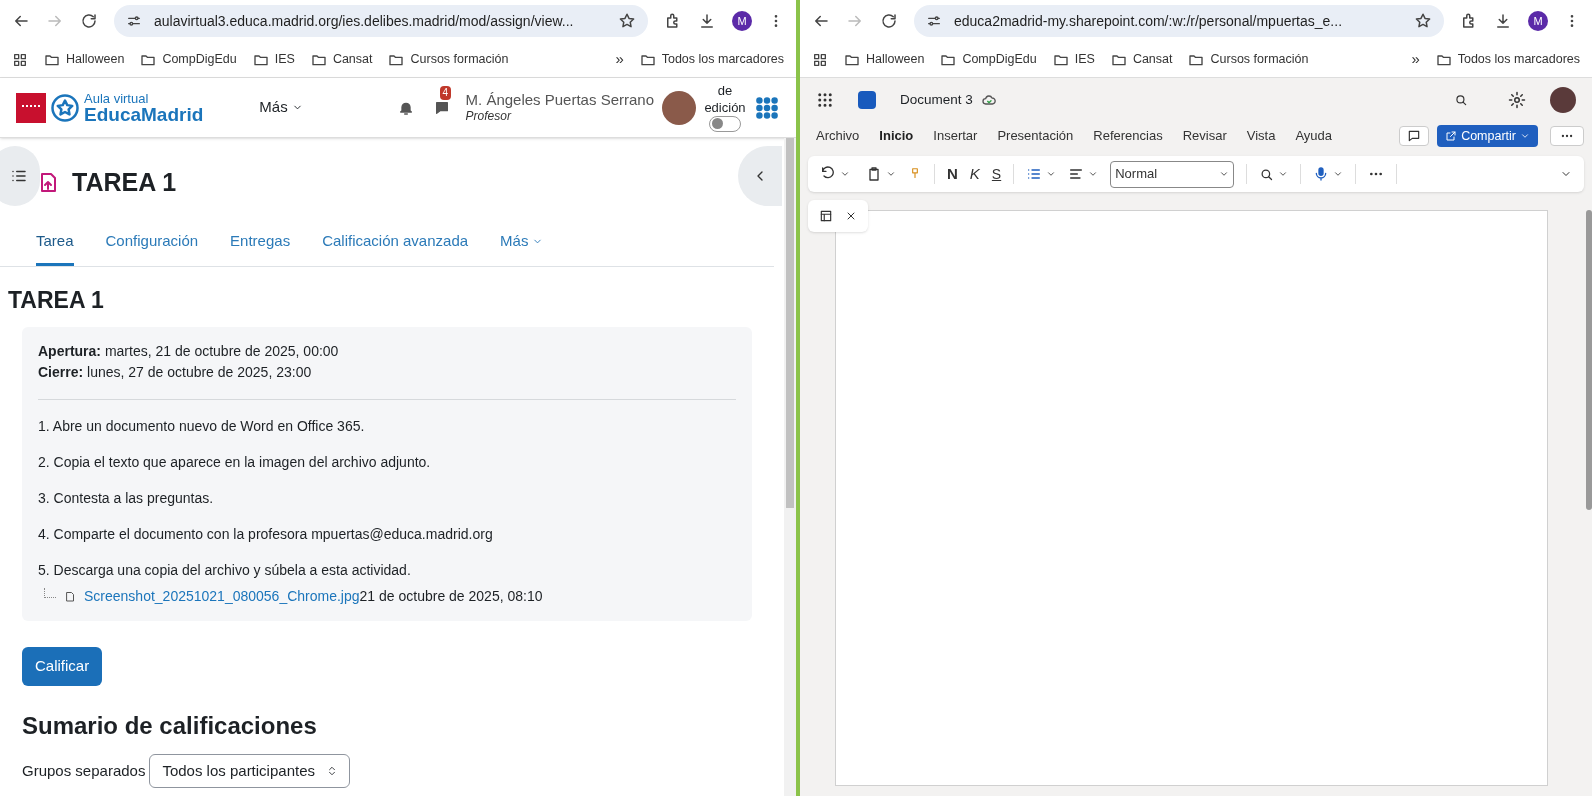  What do you see at coordinates (202, 426) in the screenshot?
I see `instruction-text: 1. Abre un documento nuevo de Word en Office 365.` at bounding box center [202, 426].